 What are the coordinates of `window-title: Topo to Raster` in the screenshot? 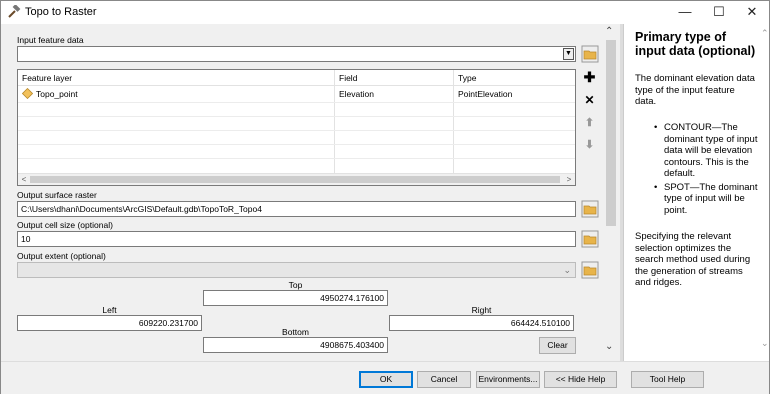 It's located at (61, 12).